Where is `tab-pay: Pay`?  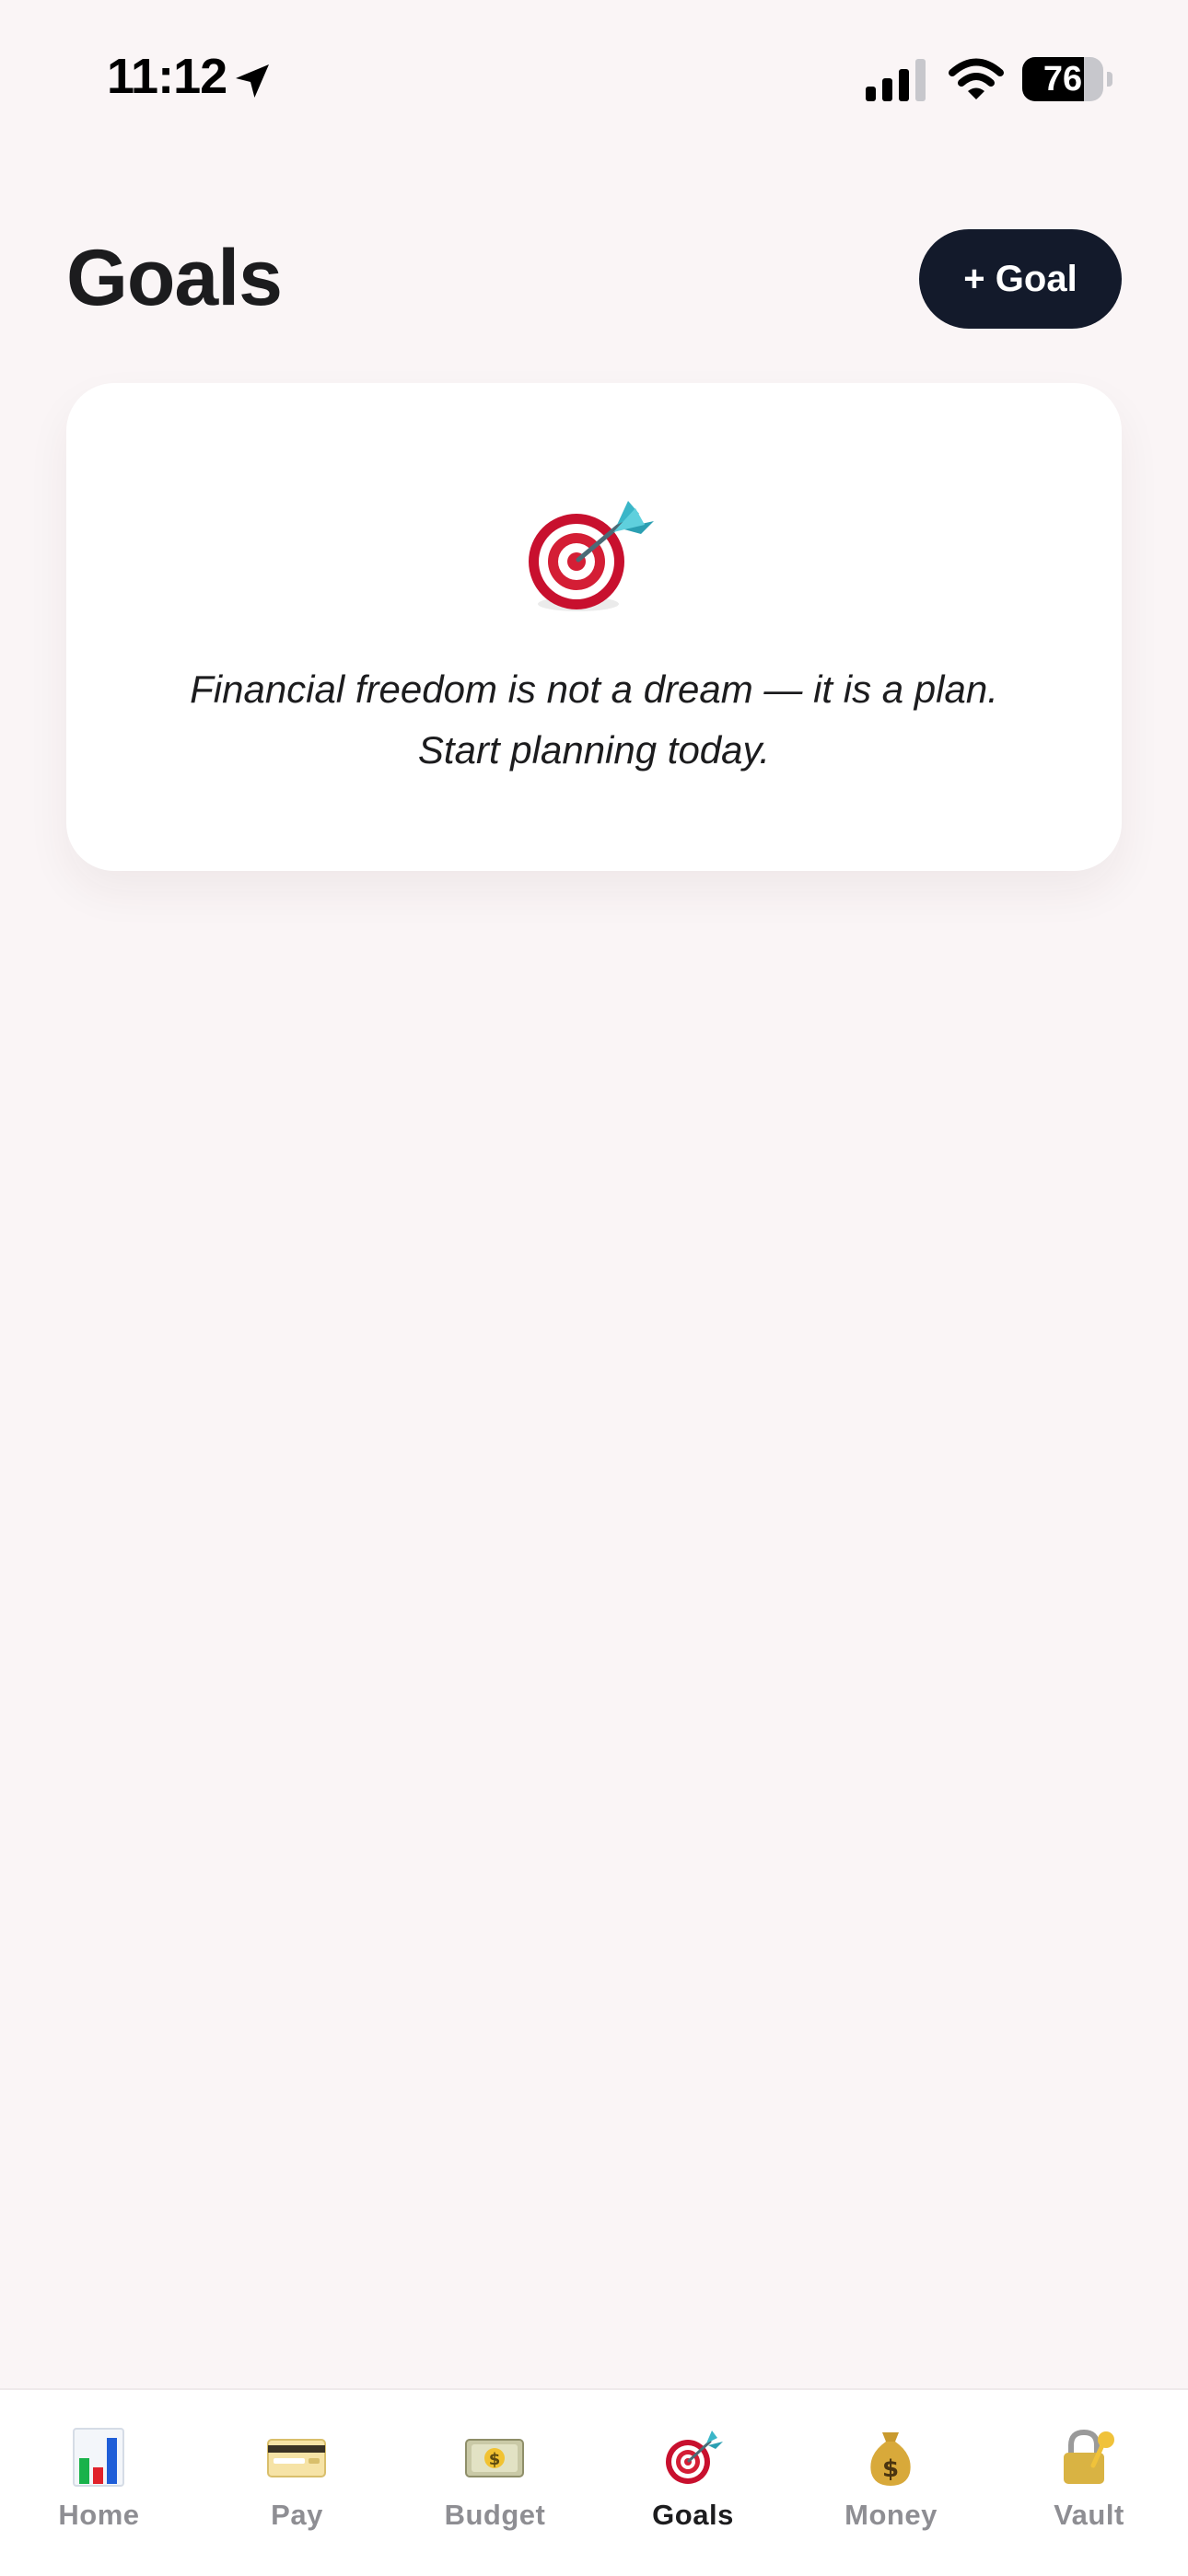 tab-pay: Pay is located at coordinates (297, 2468).